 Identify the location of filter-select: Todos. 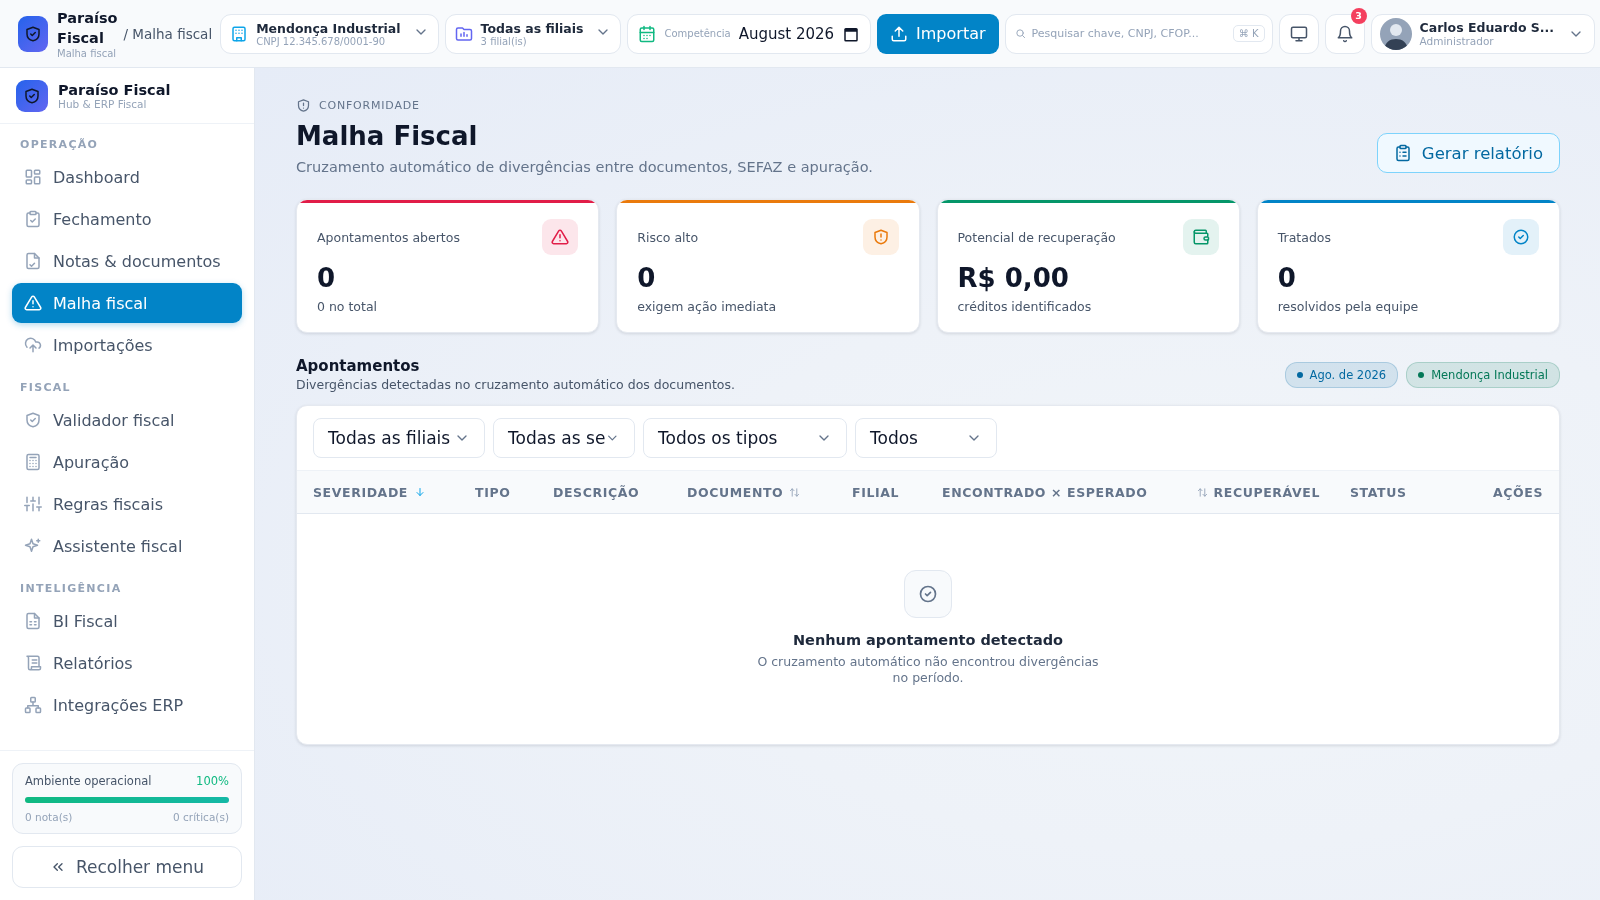
(926, 438).